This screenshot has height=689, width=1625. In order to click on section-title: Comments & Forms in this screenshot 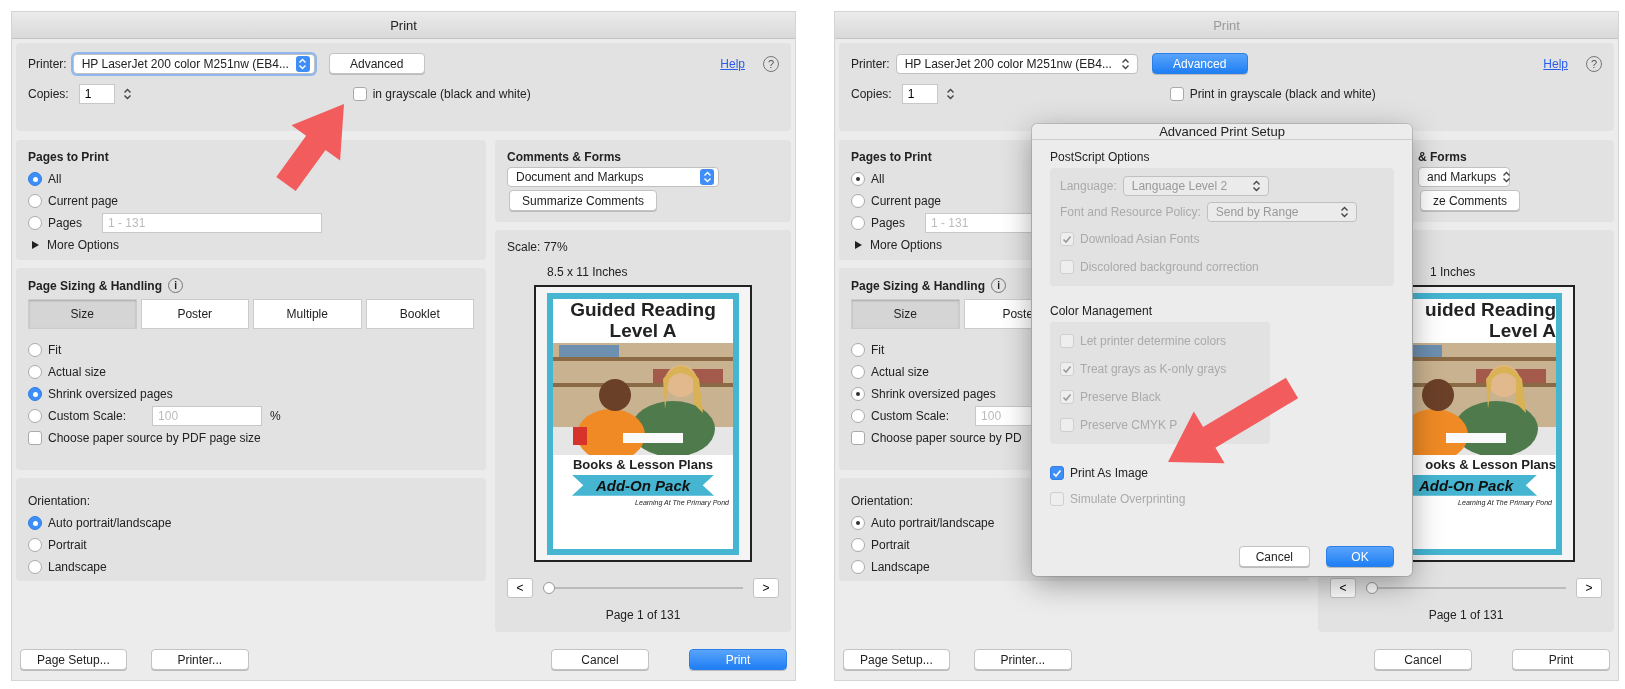, I will do `click(564, 157)`.